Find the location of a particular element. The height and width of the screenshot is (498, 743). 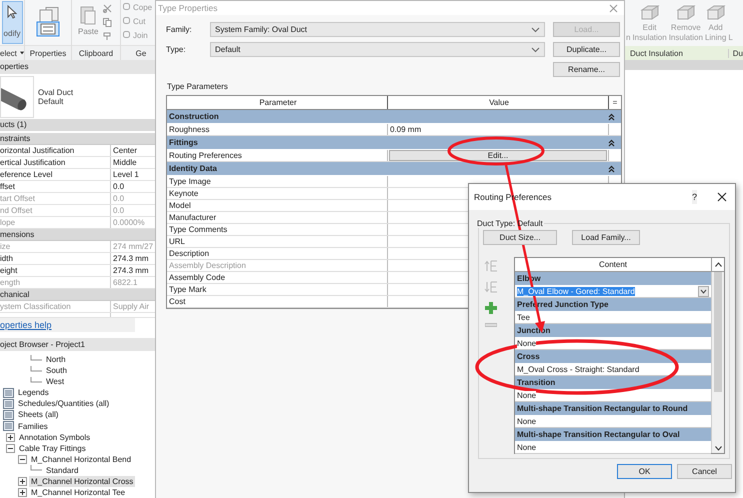

property-label: ystem Classification is located at coordinates (55, 306).